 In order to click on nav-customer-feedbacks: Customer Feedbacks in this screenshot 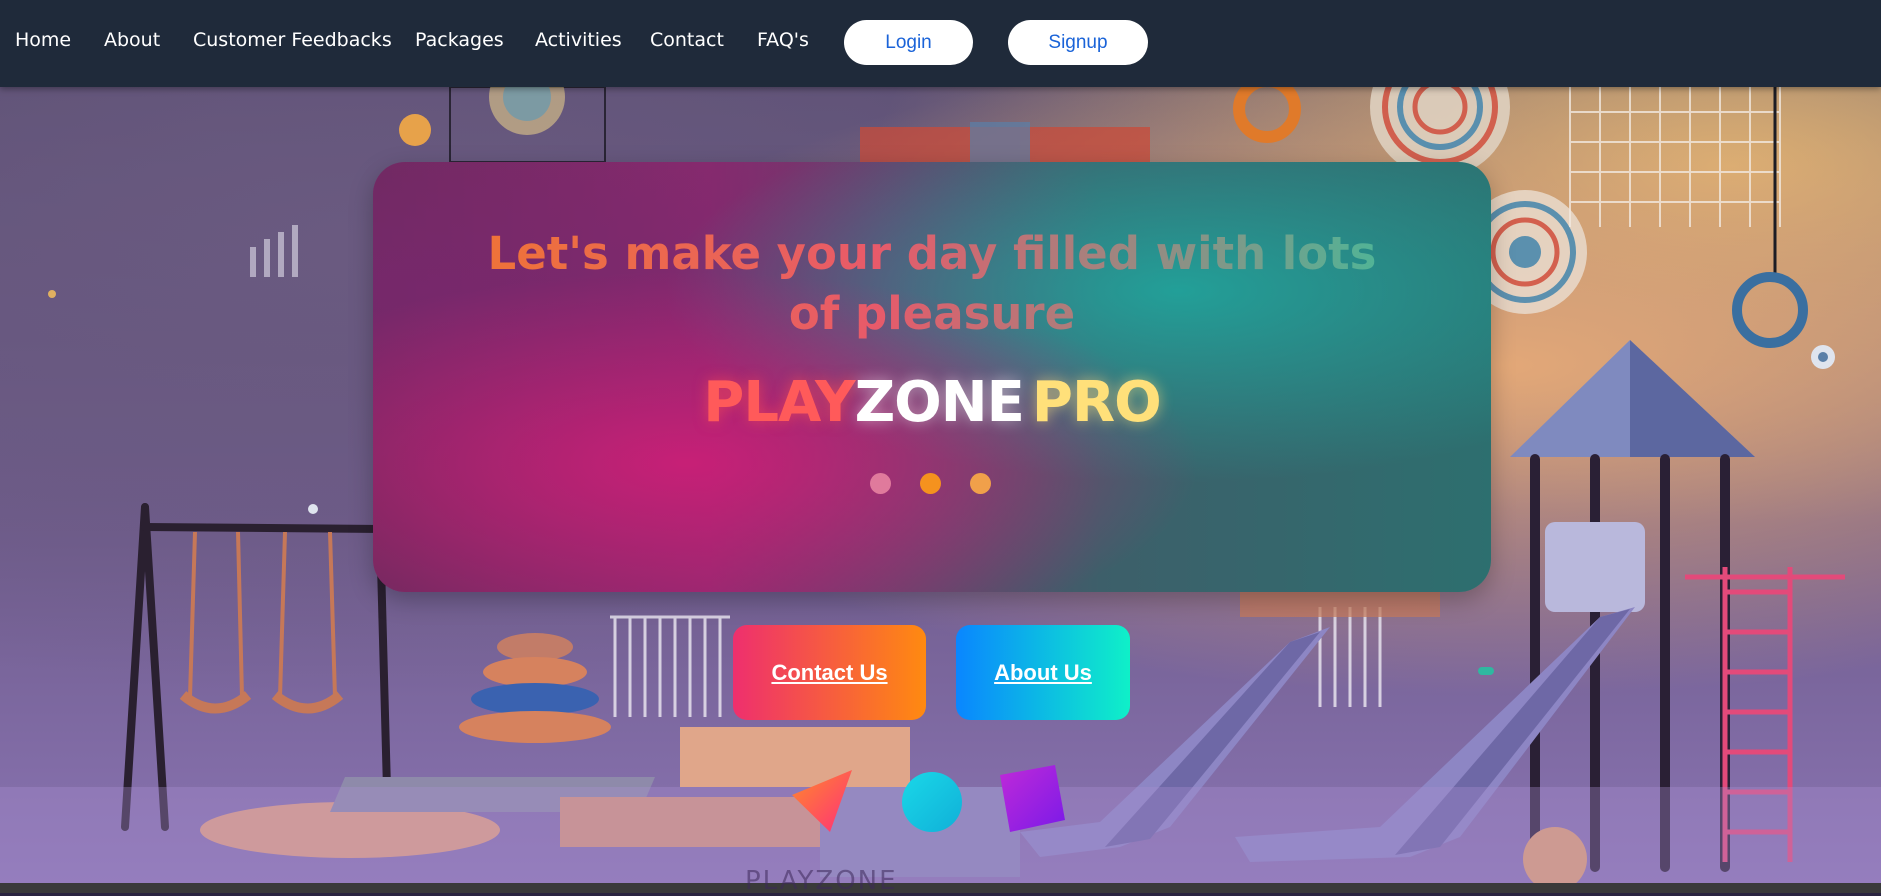, I will do `click(292, 40)`.